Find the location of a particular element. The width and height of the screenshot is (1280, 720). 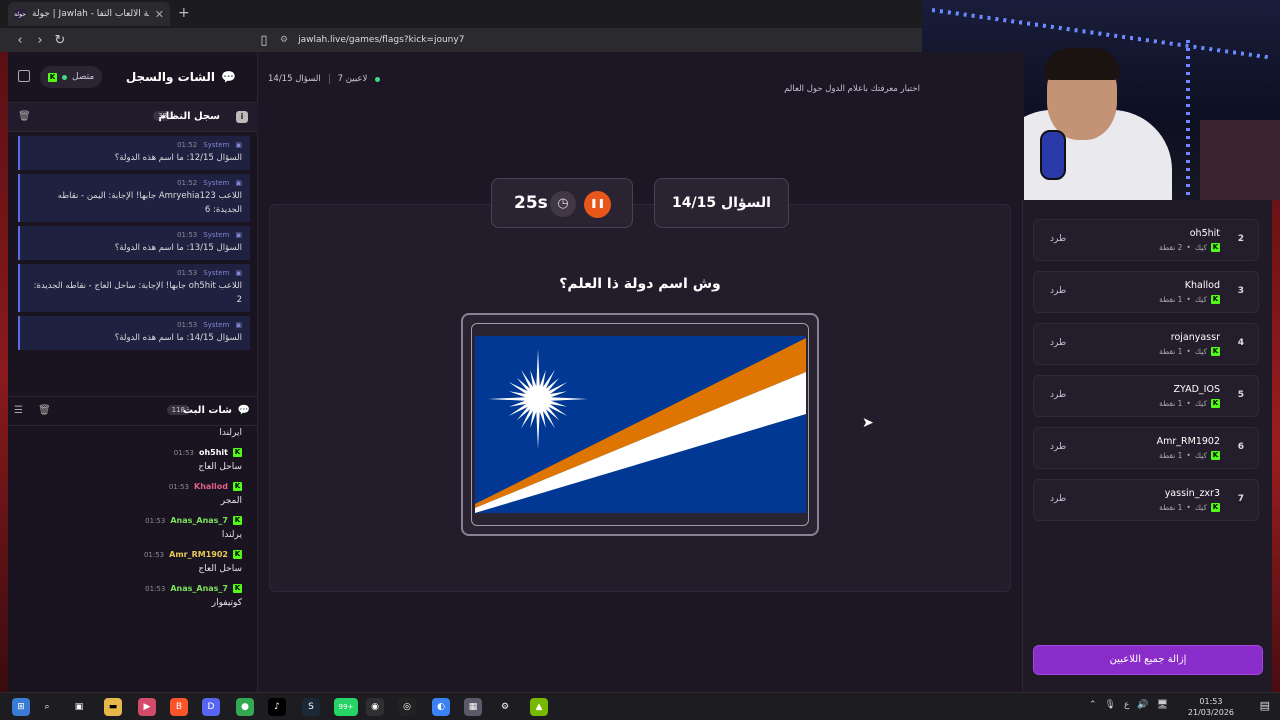

media-player-icon: ▶ is located at coordinates (147, 707).